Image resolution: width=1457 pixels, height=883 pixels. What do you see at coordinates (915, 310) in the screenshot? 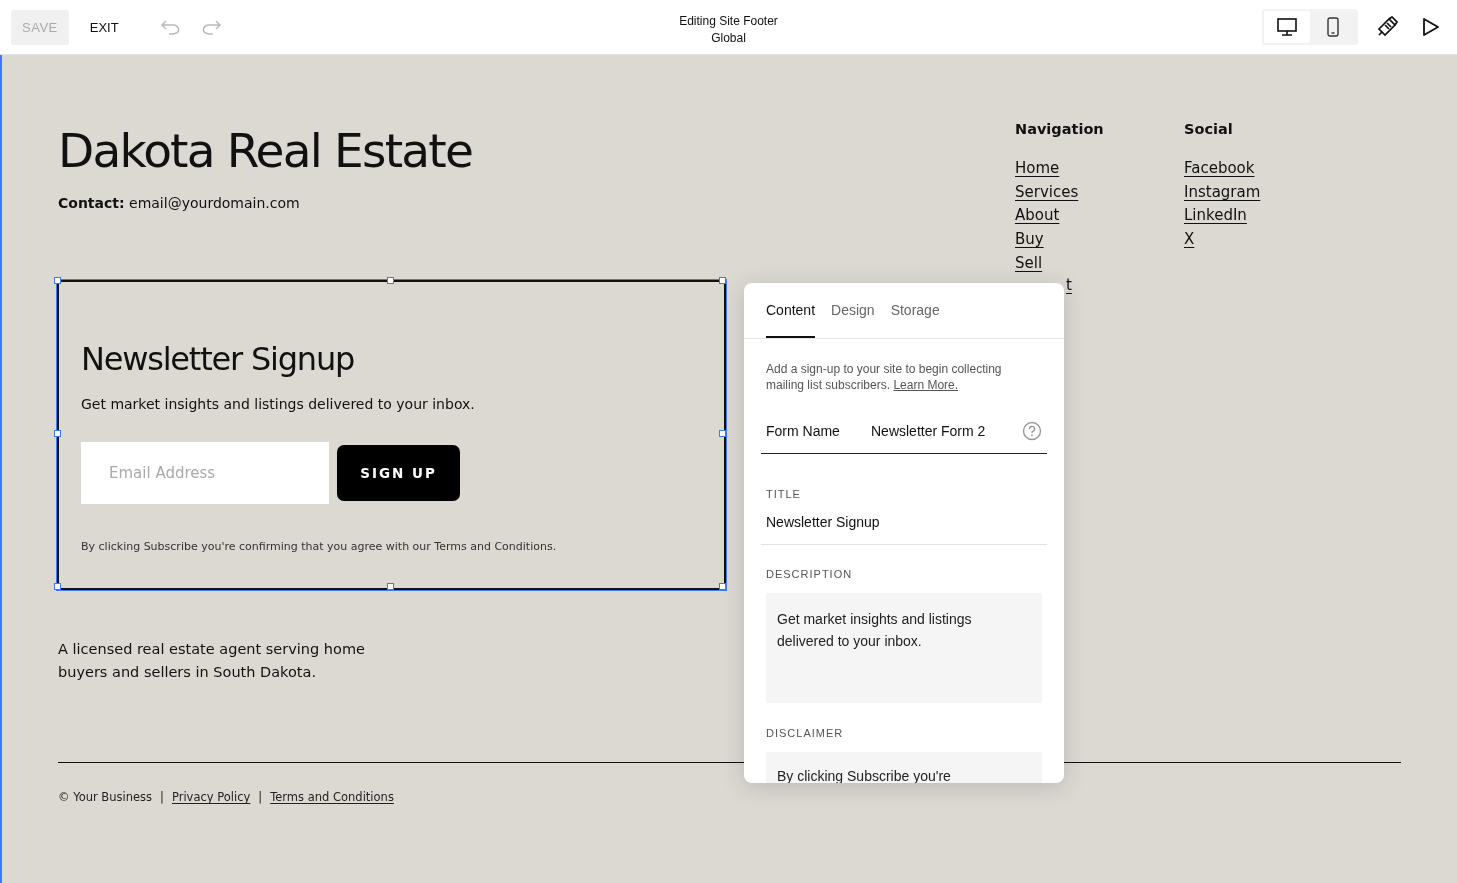
I see `panel-tab: Storage` at bounding box center [915, 310].